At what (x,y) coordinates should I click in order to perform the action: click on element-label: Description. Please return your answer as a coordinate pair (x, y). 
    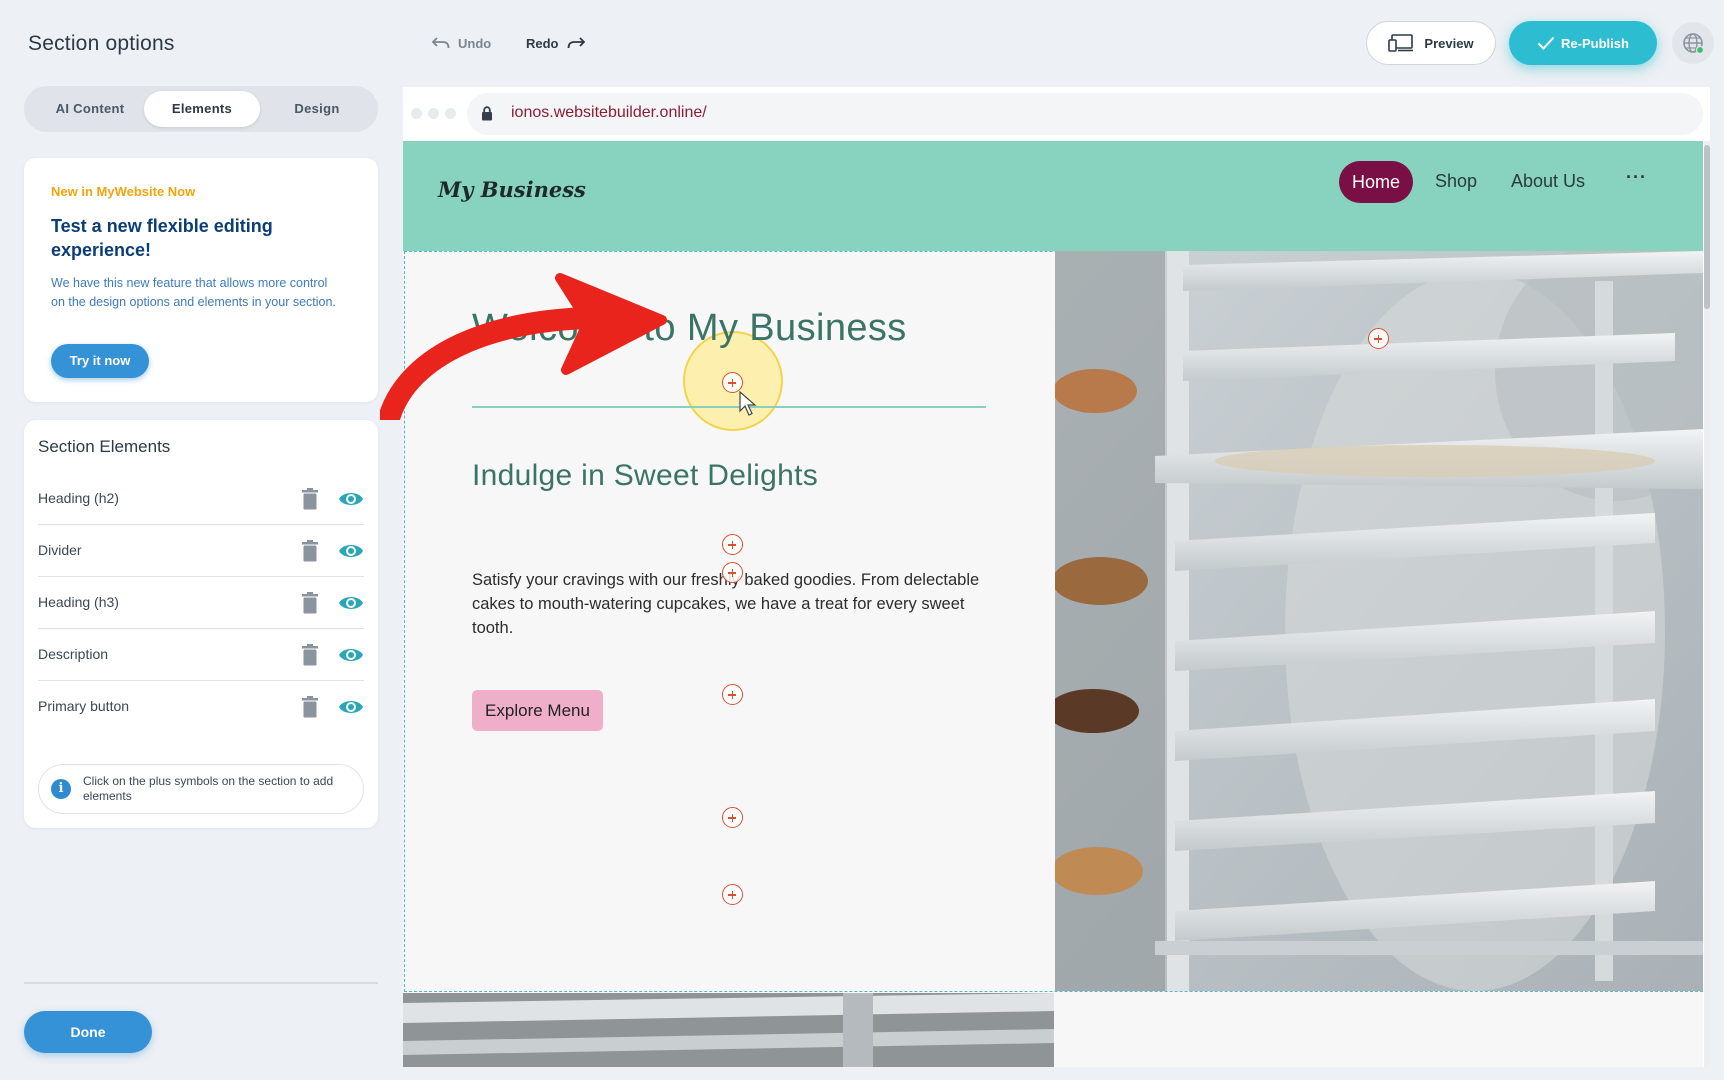
    Looking at the image, I should click on (73, 654).